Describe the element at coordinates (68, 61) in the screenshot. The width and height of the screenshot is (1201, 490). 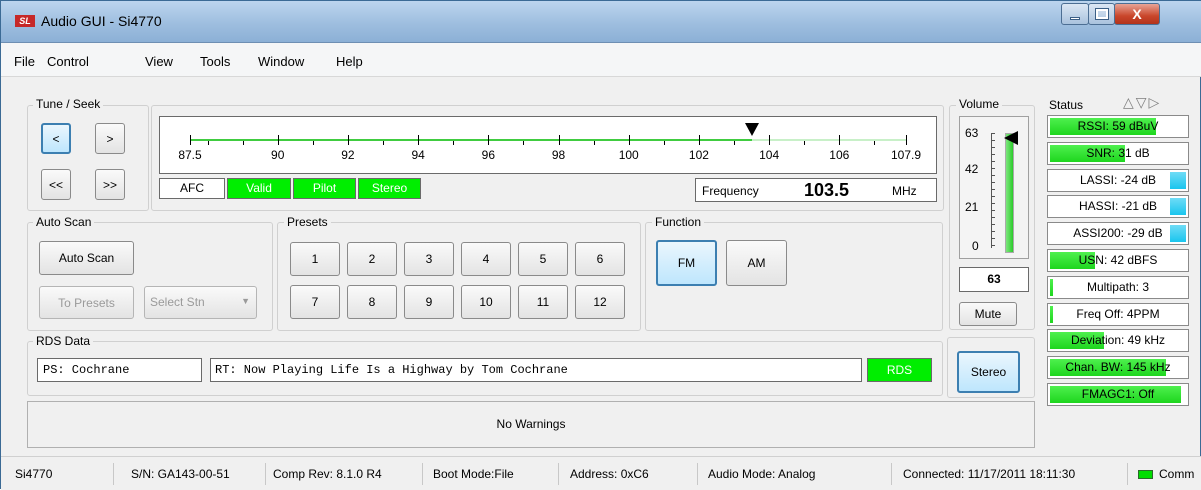
I see `menu-control: Control` at that location.